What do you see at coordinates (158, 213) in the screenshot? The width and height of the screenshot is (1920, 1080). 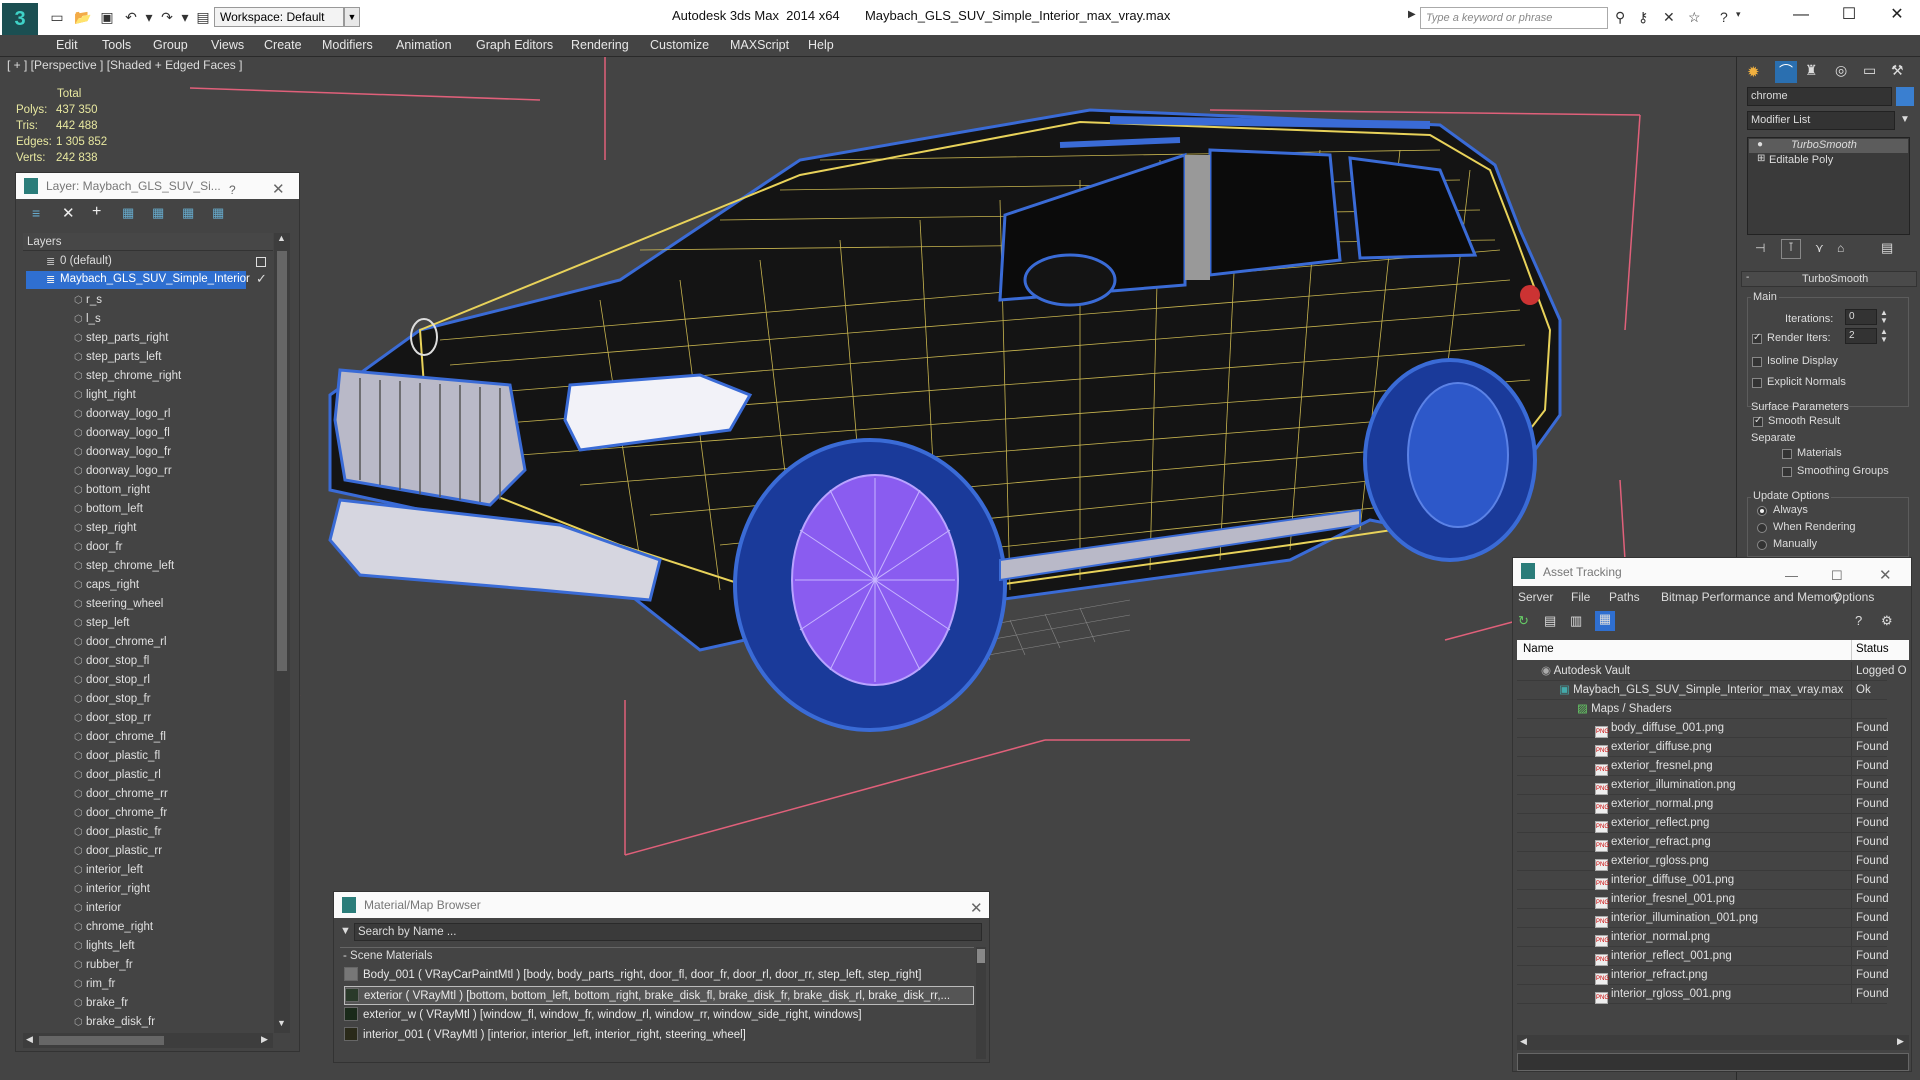 I see `highlight-layer-icon: ▦` at bounding box center [158, 213].